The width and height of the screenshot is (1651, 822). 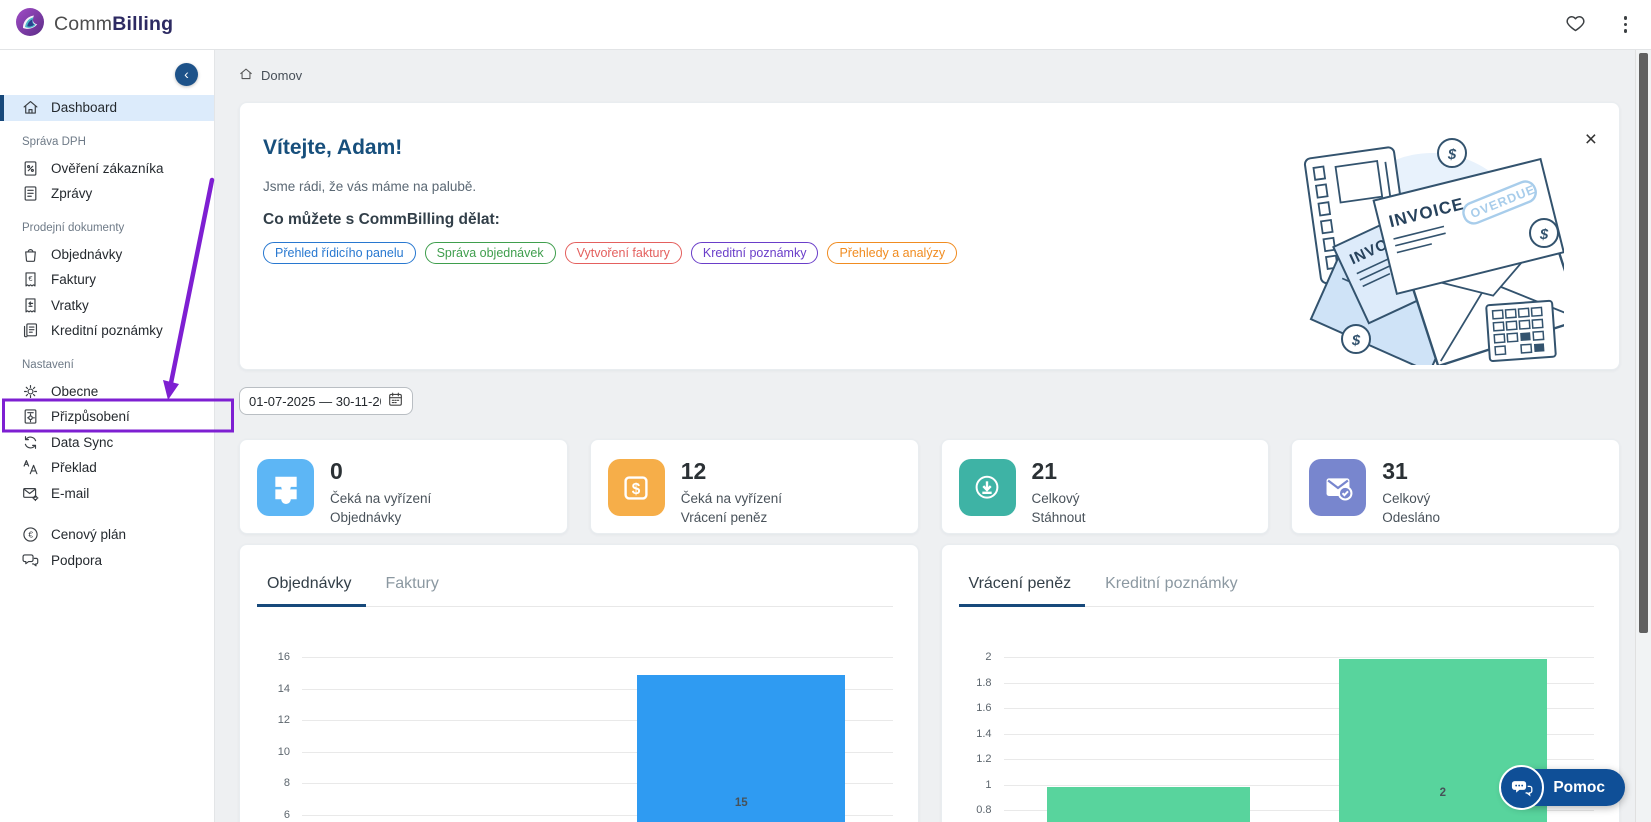 I want to click on help-button: Pomoc, so click(x=1562, y=787).